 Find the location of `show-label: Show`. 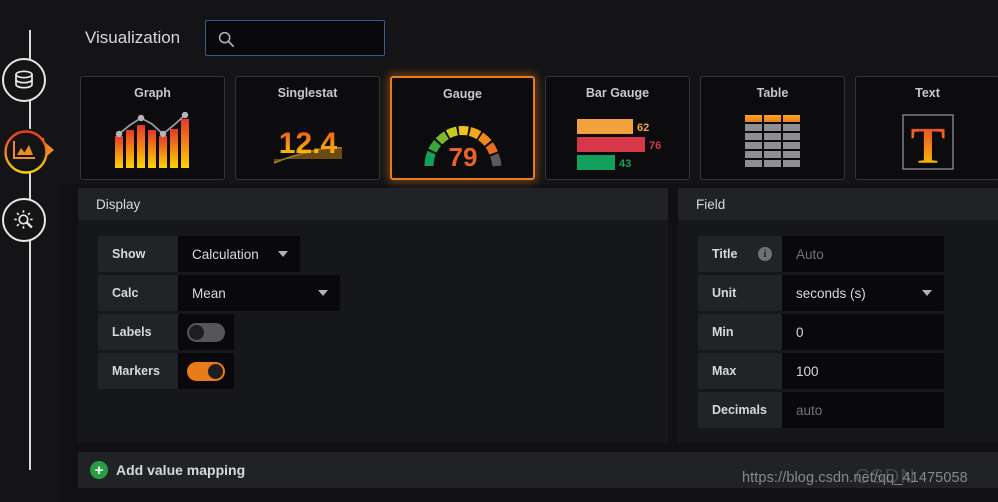

show-label: Show is located at coordinates (138, 254).